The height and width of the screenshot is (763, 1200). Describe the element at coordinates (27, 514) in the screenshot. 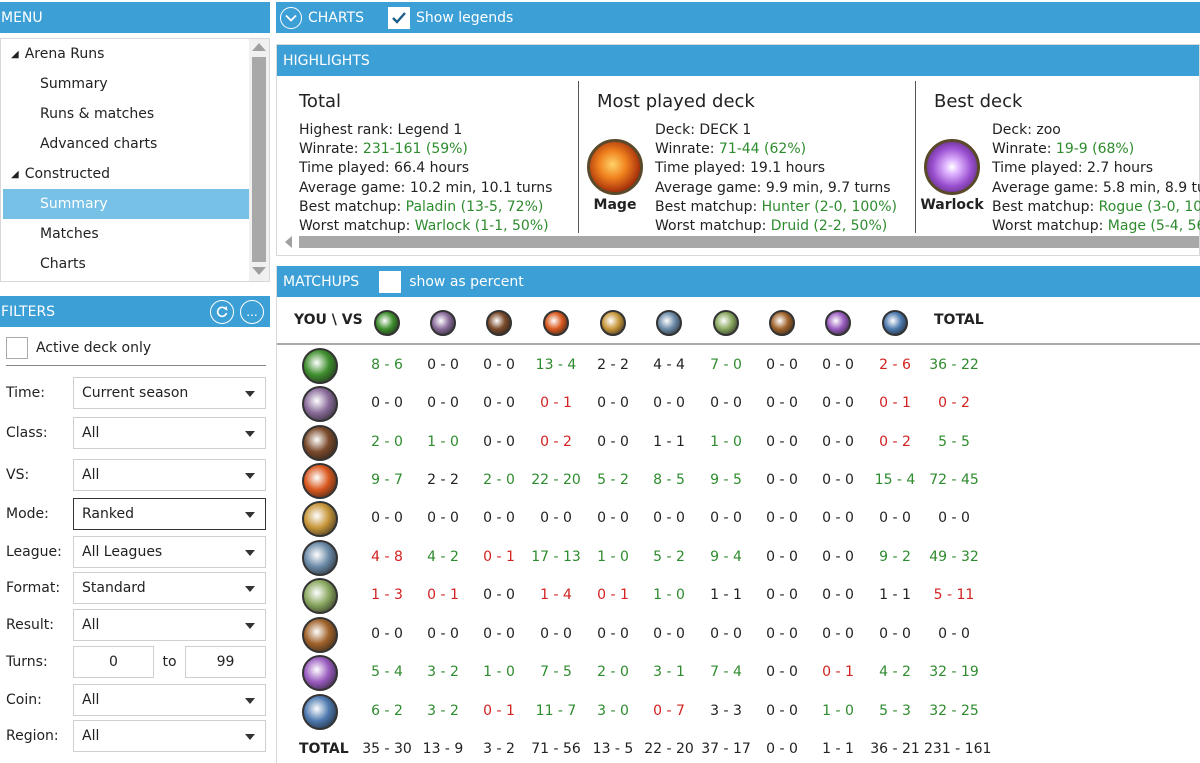

I see `filter-label: Mode:` at that location.